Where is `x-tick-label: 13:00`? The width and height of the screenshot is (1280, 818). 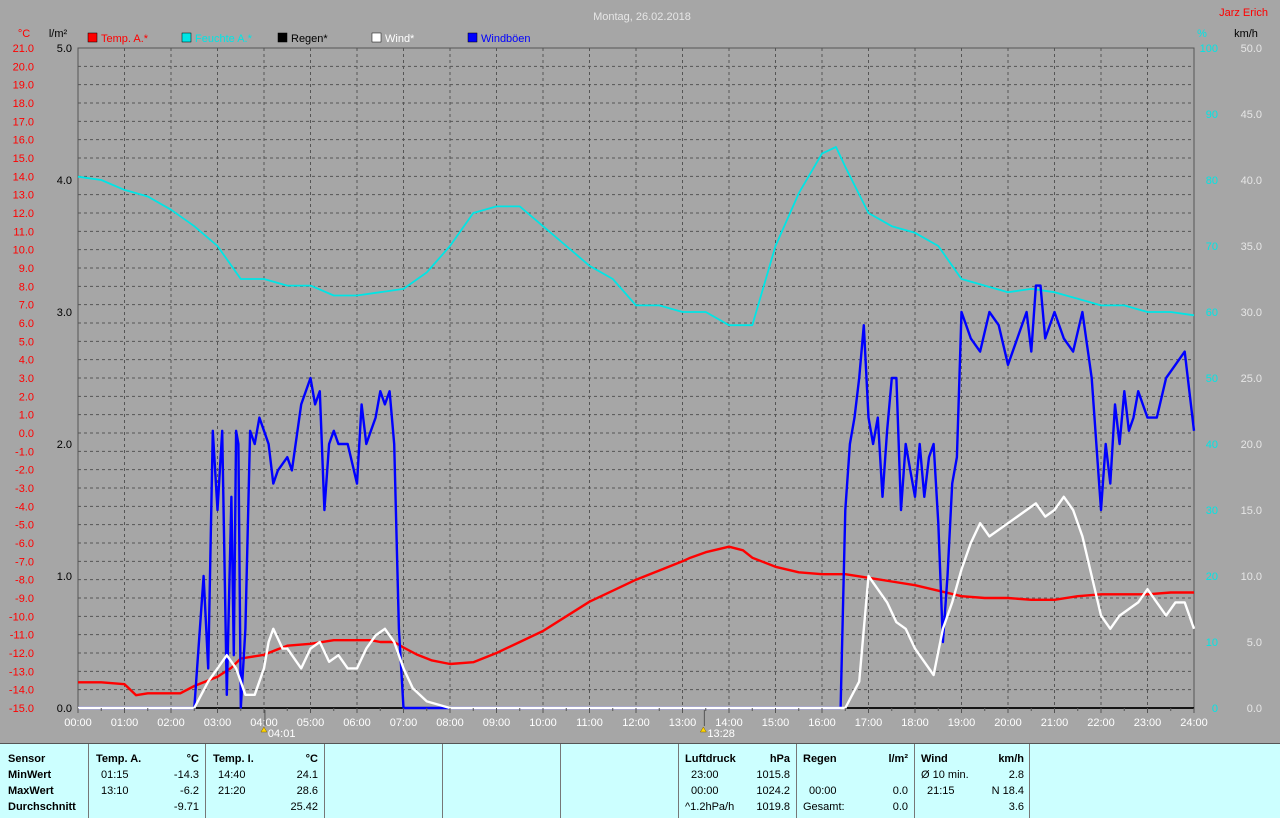
x-tick-label: 13:00 is located at coordinates (683, 723).